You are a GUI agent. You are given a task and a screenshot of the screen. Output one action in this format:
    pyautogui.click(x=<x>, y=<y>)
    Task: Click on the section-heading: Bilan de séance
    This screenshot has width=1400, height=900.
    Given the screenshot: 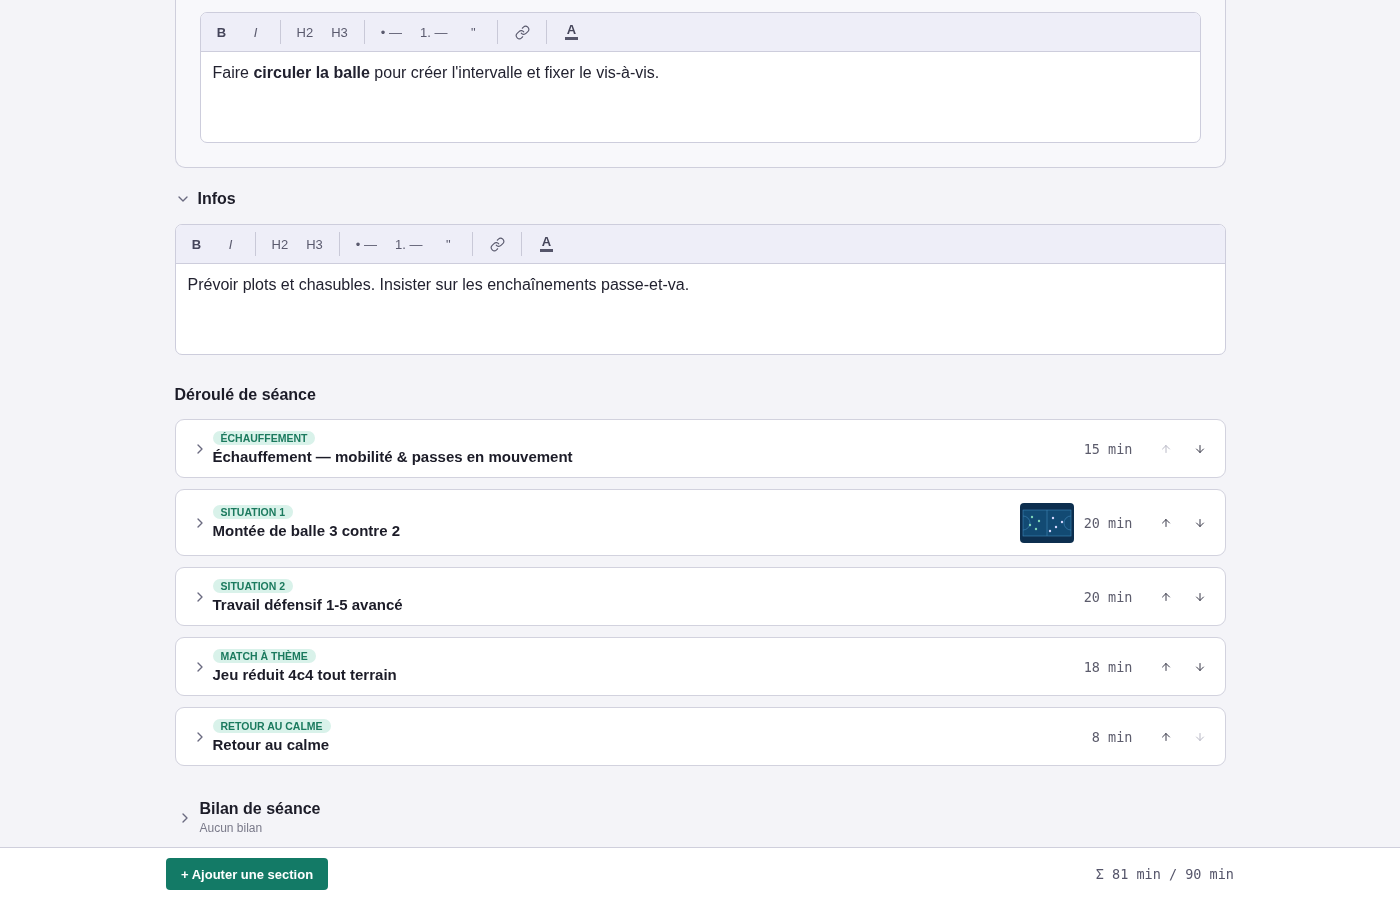 What is the action you would take?
    pyautogui.click(x=260, y=809)
    